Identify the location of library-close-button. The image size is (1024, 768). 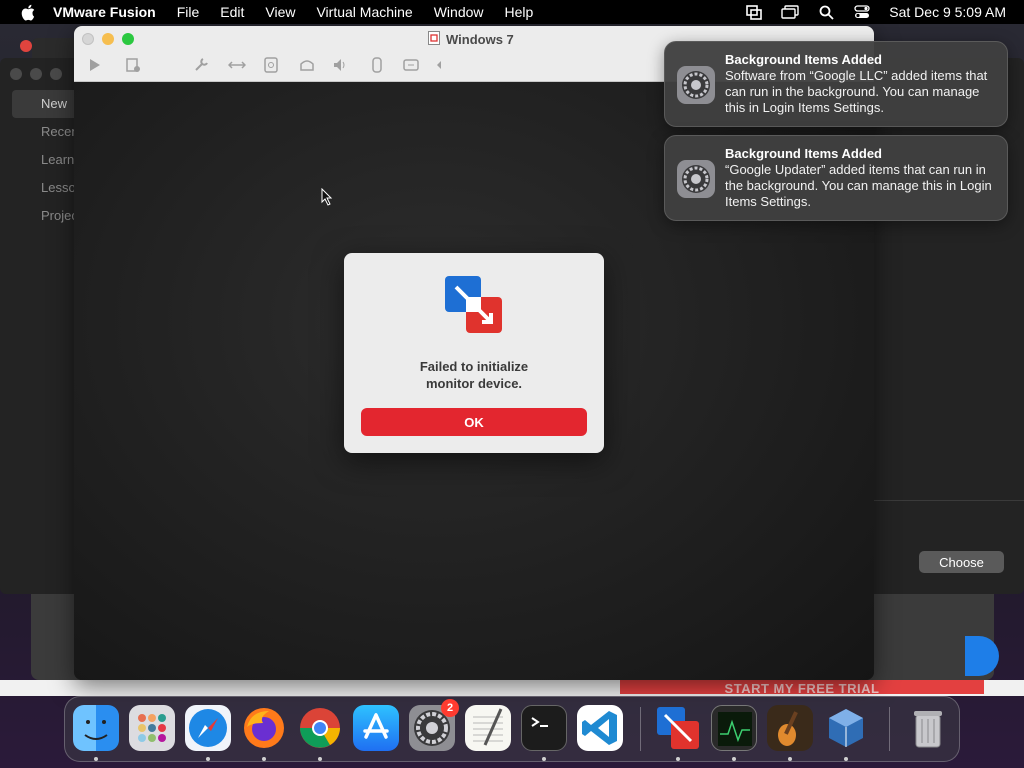
(16, 74).